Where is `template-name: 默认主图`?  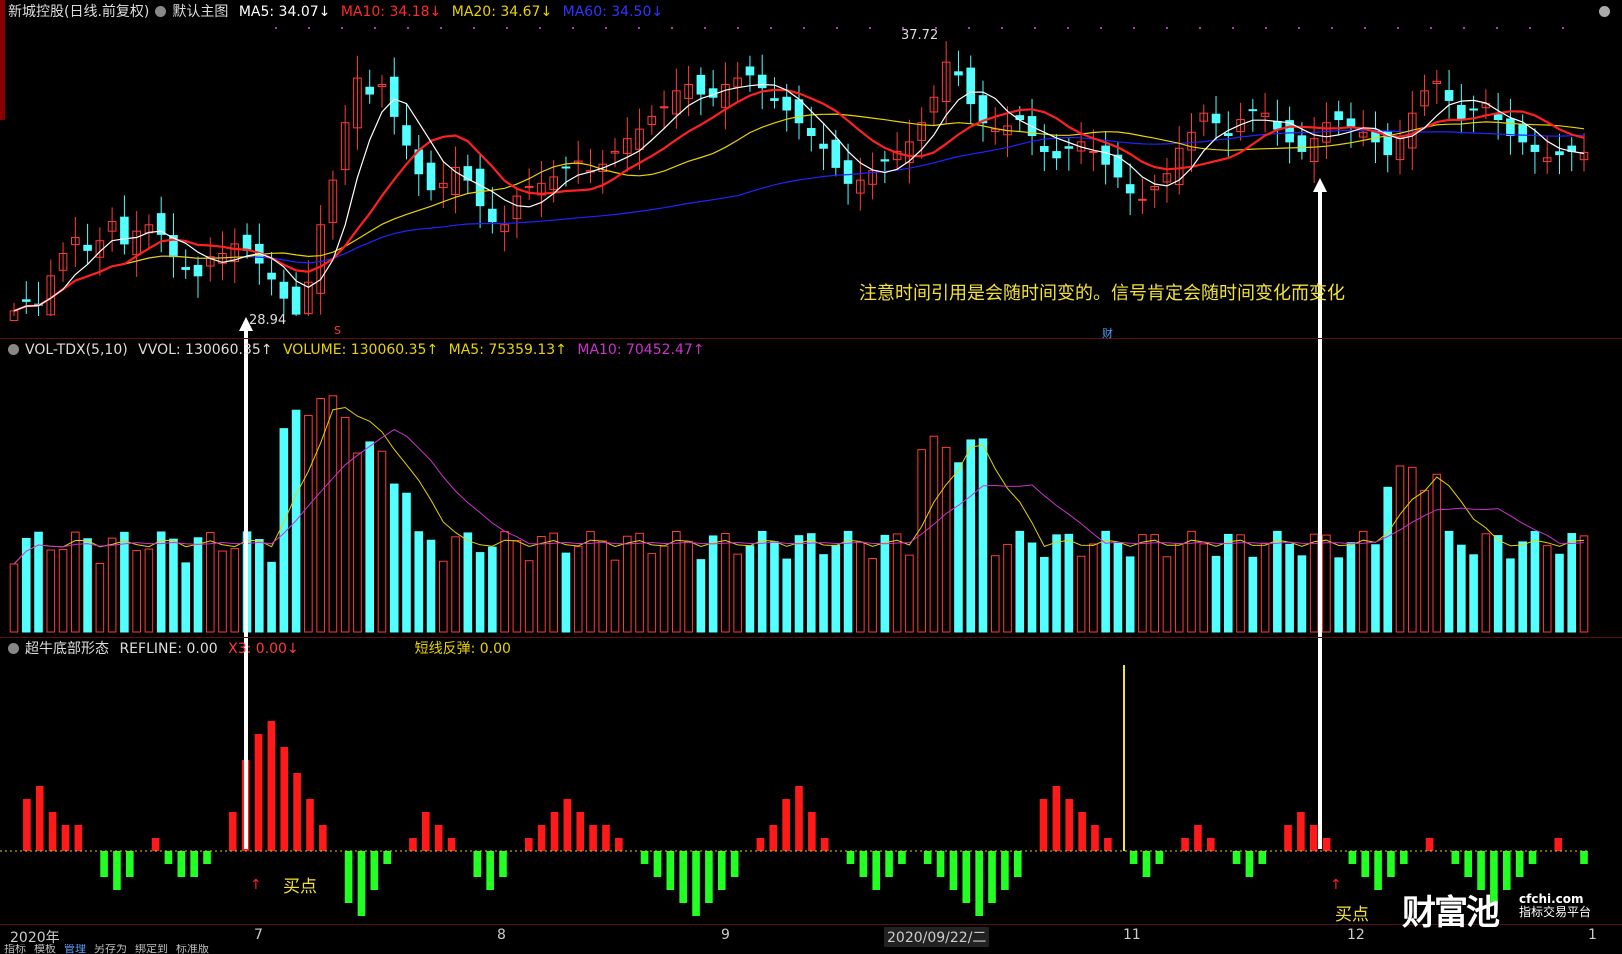
template-name: 默认主图 is located at coordinates (200, 12).